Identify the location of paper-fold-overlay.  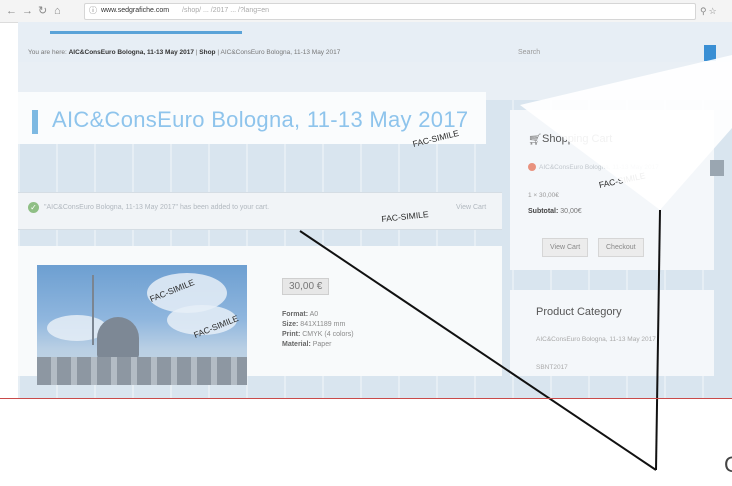
(626, 132).